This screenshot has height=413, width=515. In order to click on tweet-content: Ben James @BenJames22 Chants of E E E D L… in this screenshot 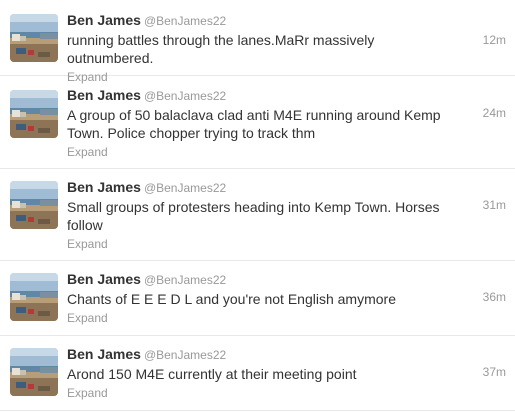, I will do `click(265, 298)`.